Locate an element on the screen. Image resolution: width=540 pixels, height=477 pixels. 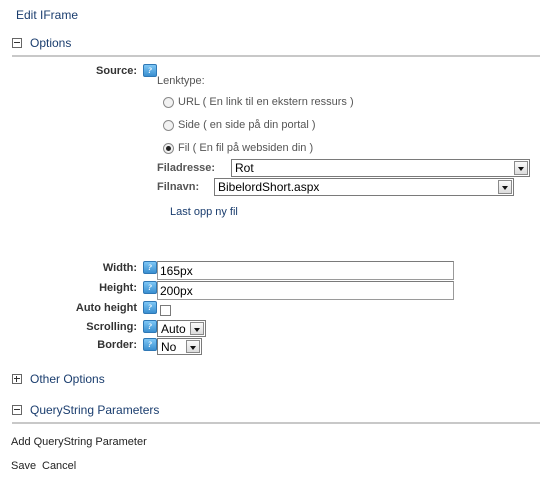
linktype-label: Lenktype: is located at coordinates (181, 81).